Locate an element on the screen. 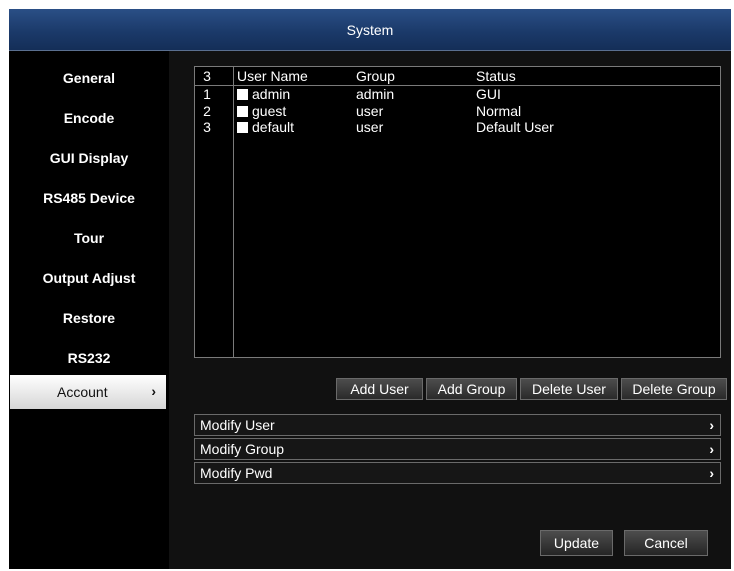  user-name-cell: admin is located at coordinates (263, 94).